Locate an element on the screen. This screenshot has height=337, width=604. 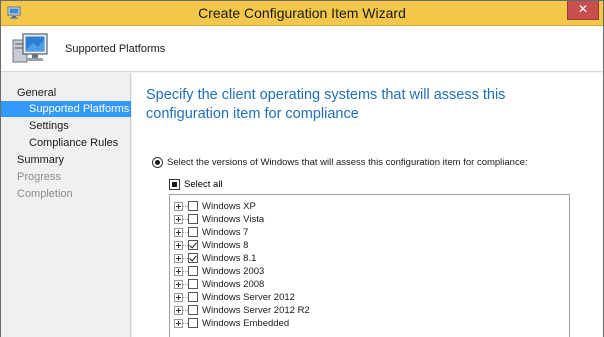
nav-item-compliance-rules: Compliance Rules is located at coordinates (66, 143).